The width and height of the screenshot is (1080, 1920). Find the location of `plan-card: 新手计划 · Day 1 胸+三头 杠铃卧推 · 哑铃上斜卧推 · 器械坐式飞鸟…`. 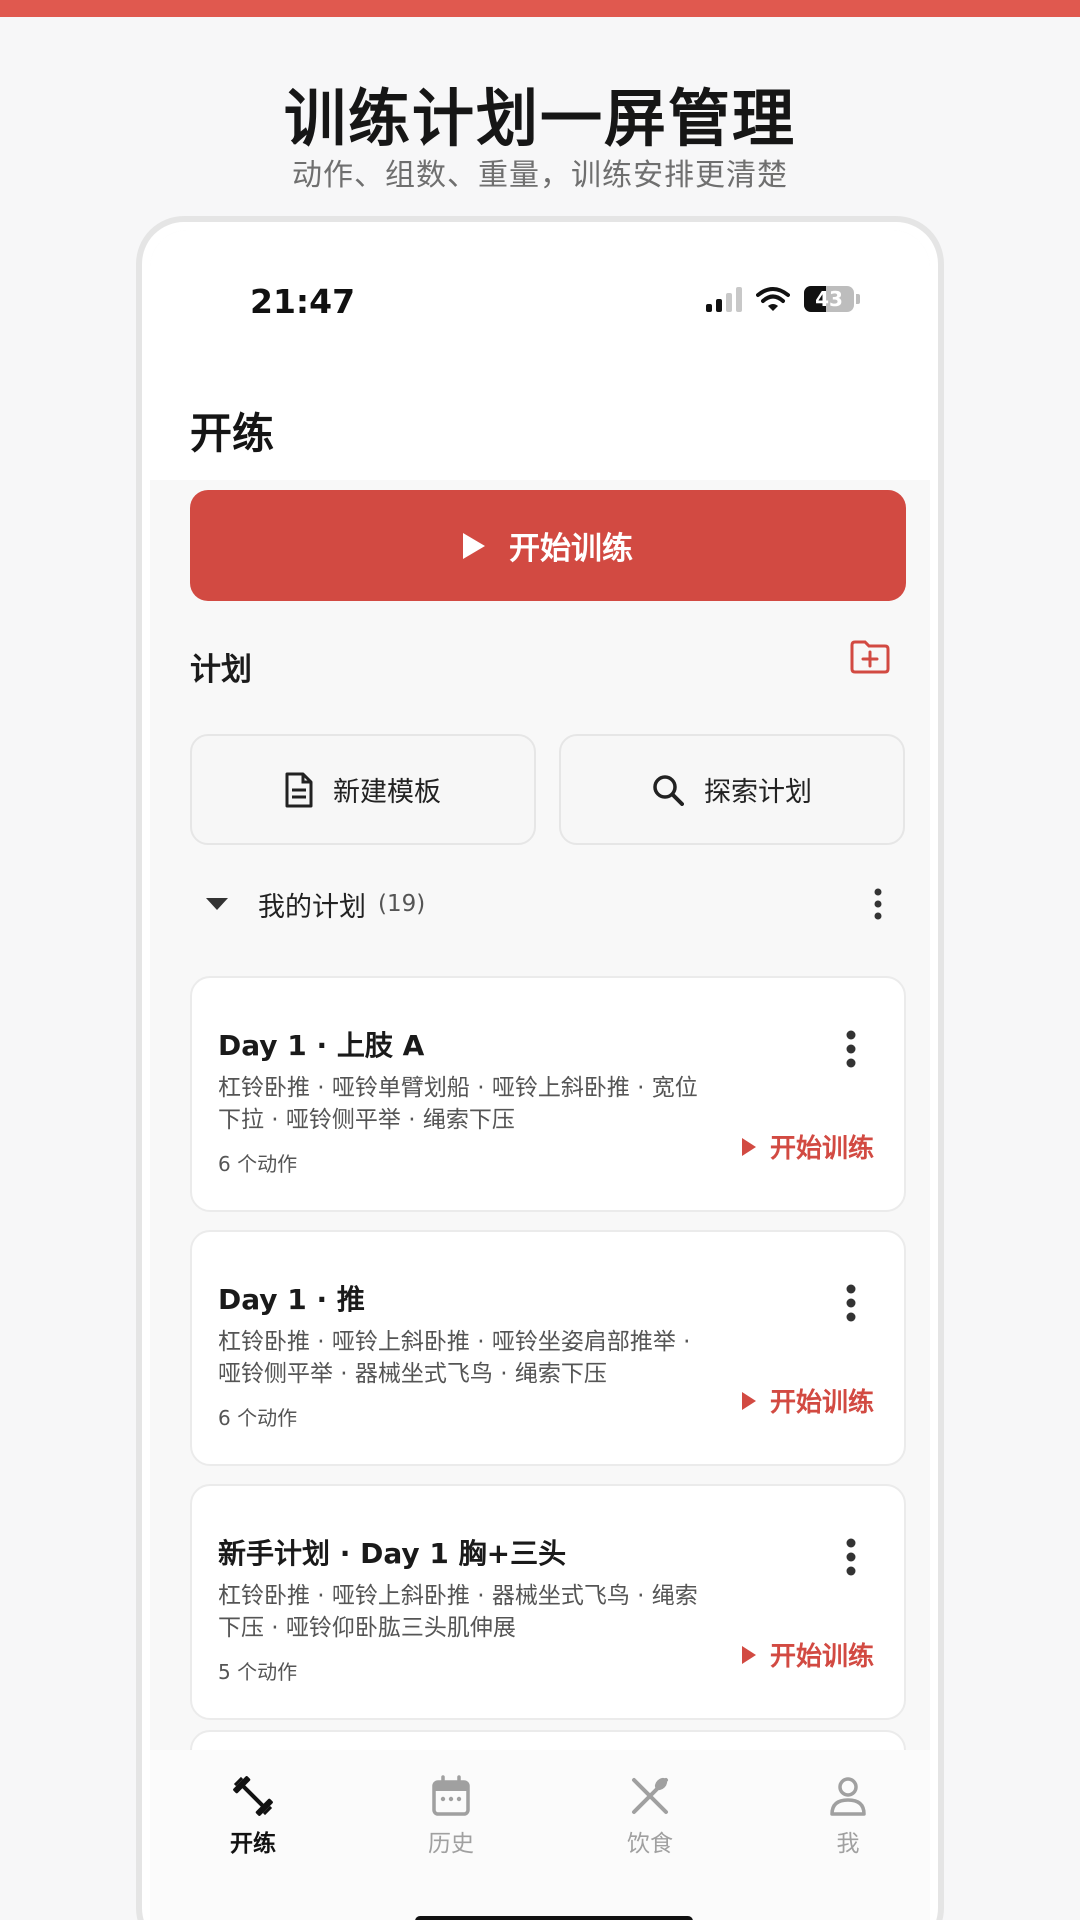

plan-card: 新手计划 · Day 1 胸+三头 杠铃卧推 · 哑铃上斜卧推 · 器械坐式飞鸟… is located at coordinates (548, 1602).